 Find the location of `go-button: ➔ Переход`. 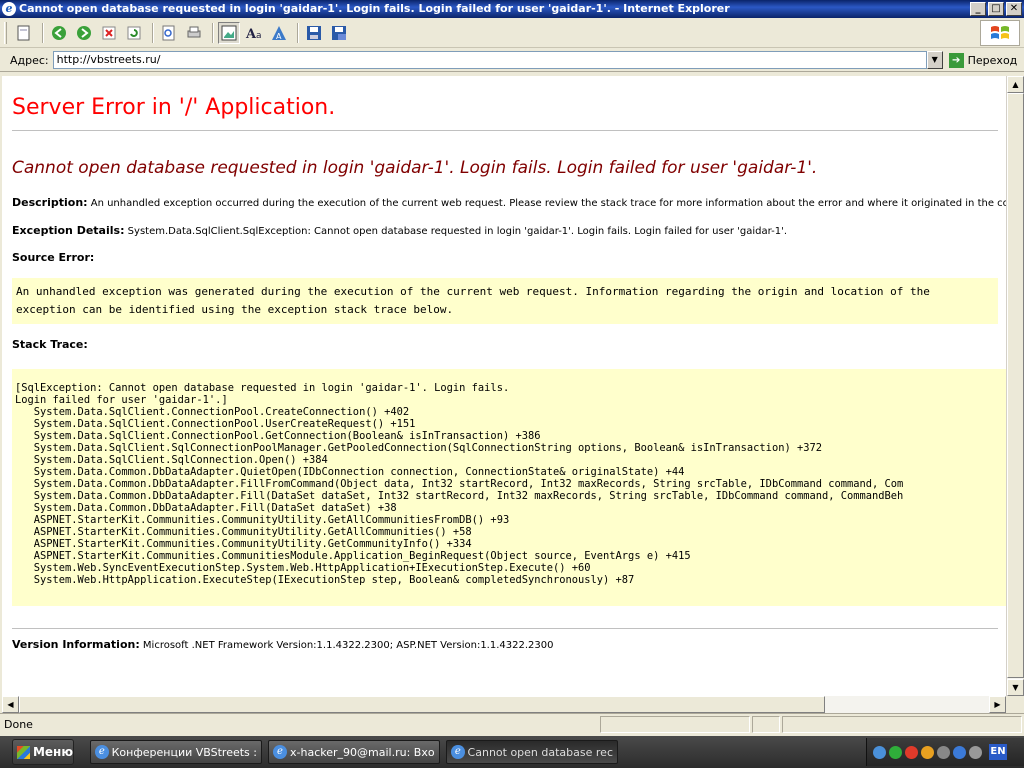

go-button: ➔ Переход is located at coordinates (983, 60).